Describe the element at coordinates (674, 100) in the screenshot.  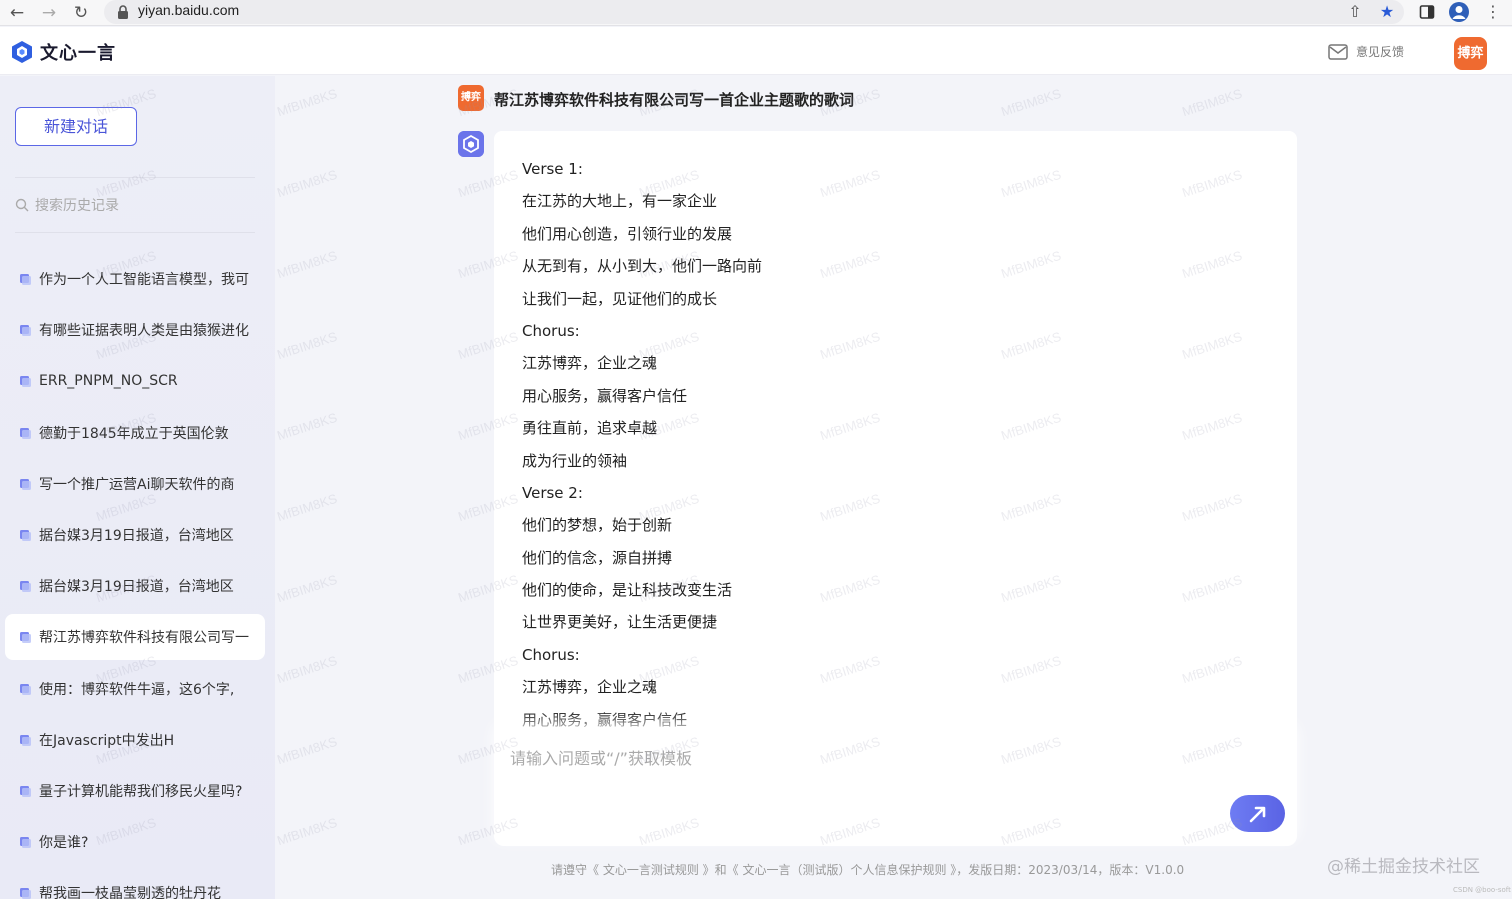
I see `user-question: 帮江苏博弈软件科技有限公司写一首企业主题歌的歌词` at that location.